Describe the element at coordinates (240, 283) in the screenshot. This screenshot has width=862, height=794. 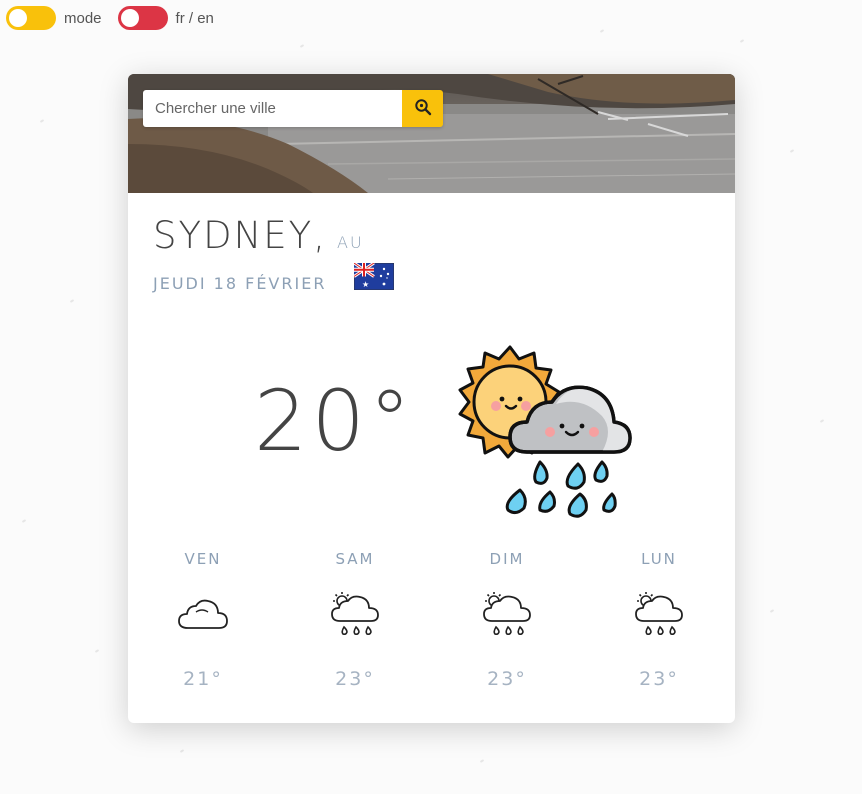
I see `current-date: JEUDI 18 FÉVRIER` at that location.